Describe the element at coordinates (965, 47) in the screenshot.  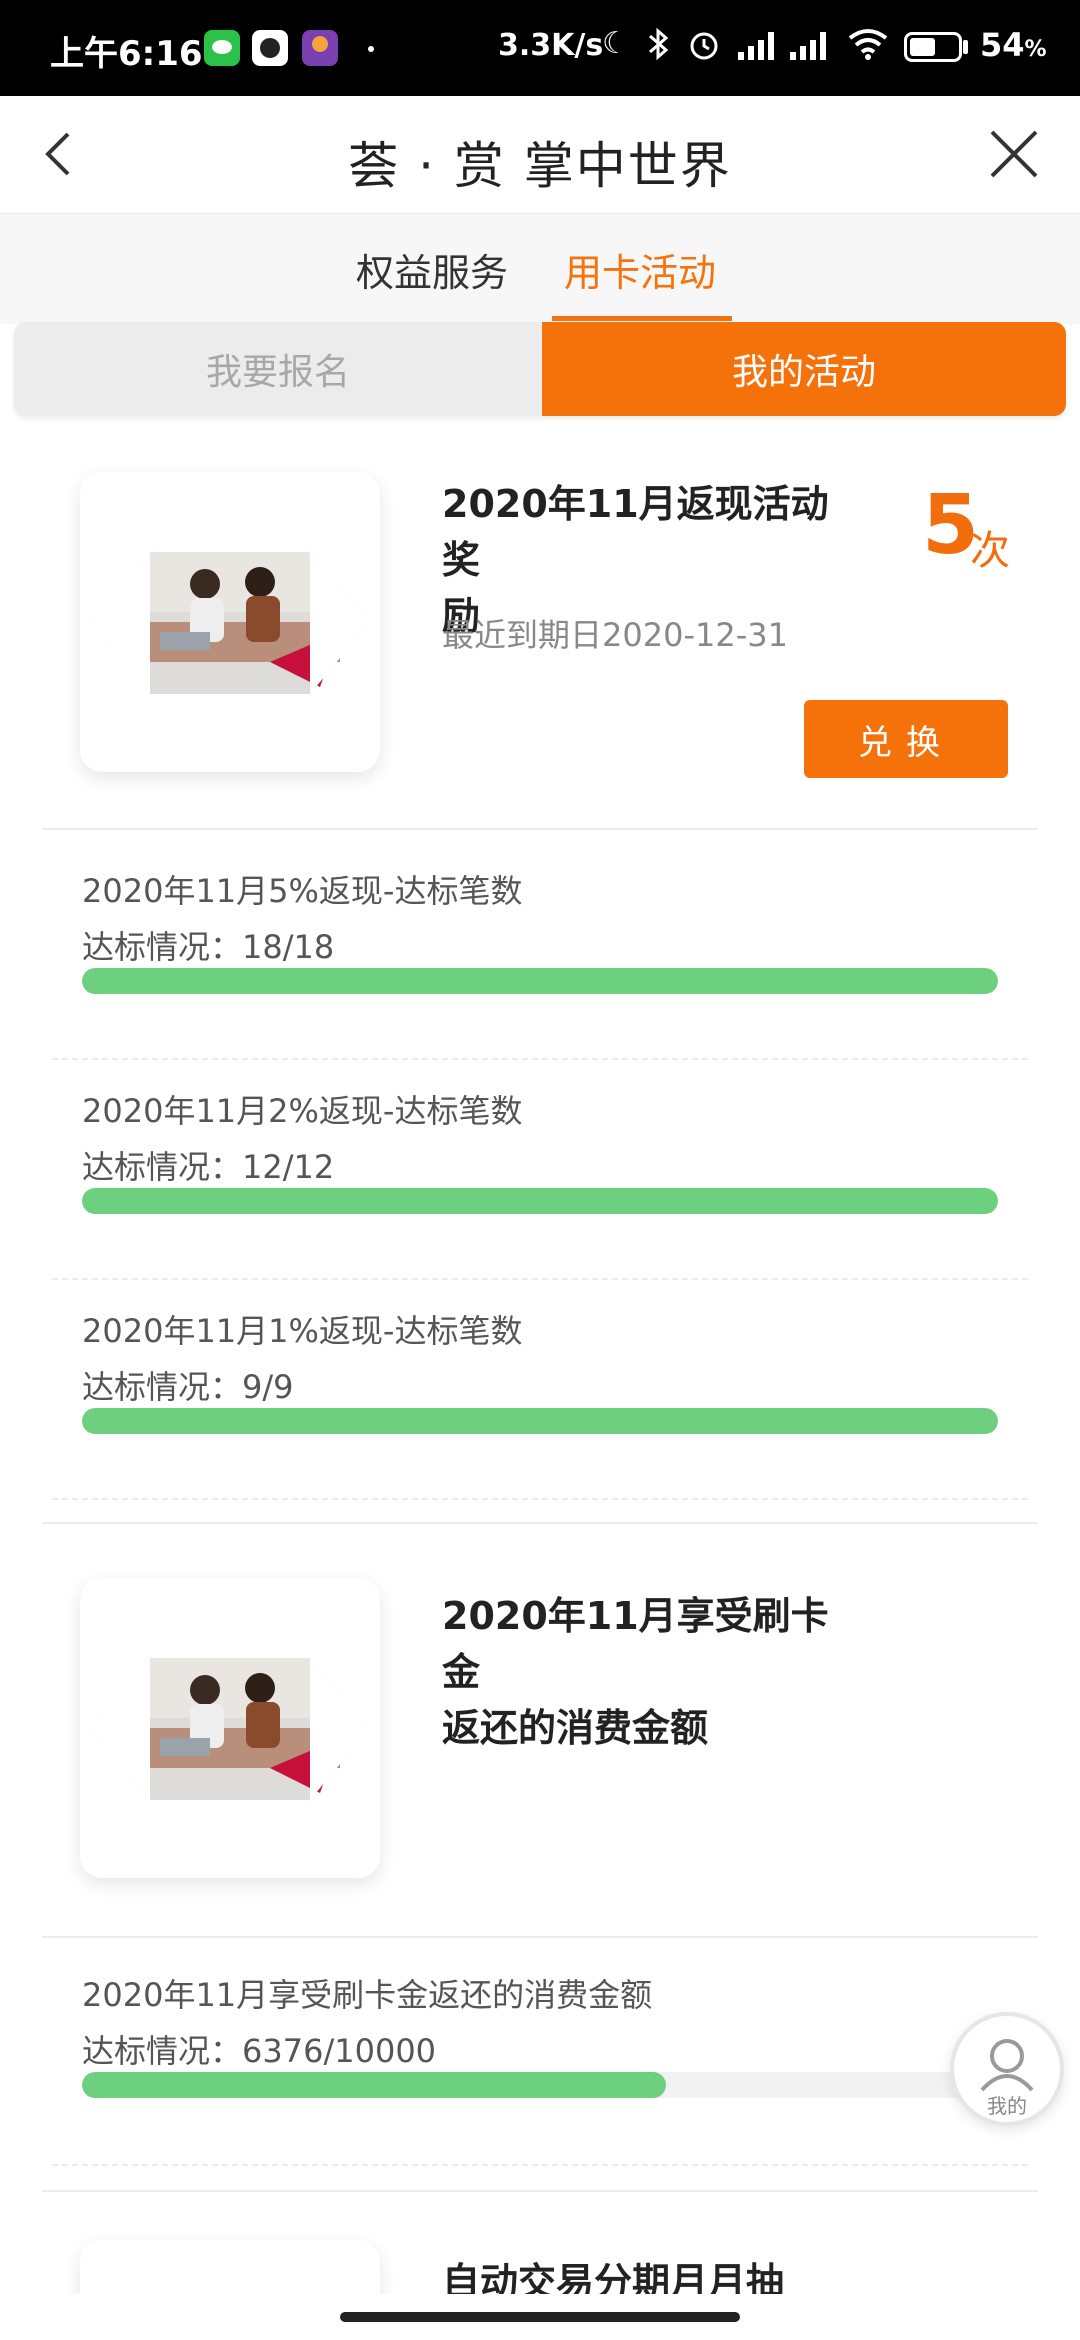
I see `battery-tip` at that location.